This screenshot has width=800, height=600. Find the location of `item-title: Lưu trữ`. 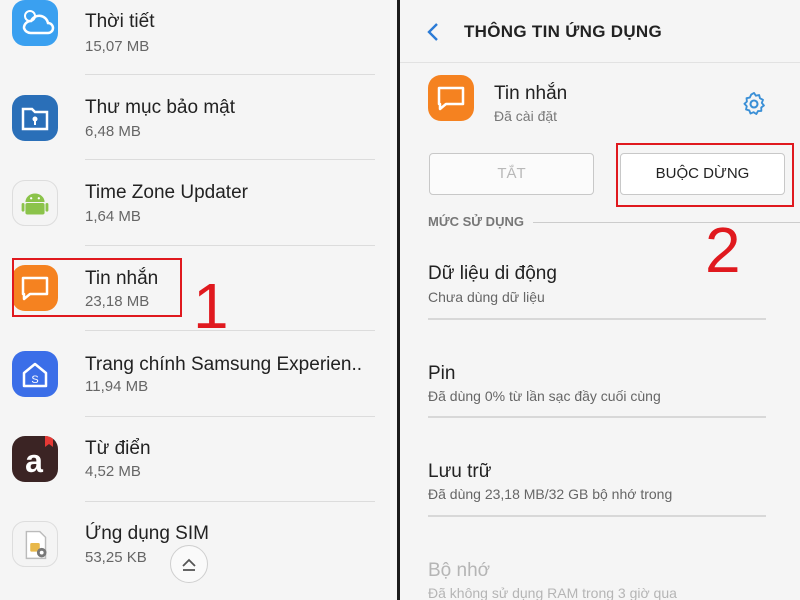

item-title: Lưu trữ is located at coordinates (460, 471).